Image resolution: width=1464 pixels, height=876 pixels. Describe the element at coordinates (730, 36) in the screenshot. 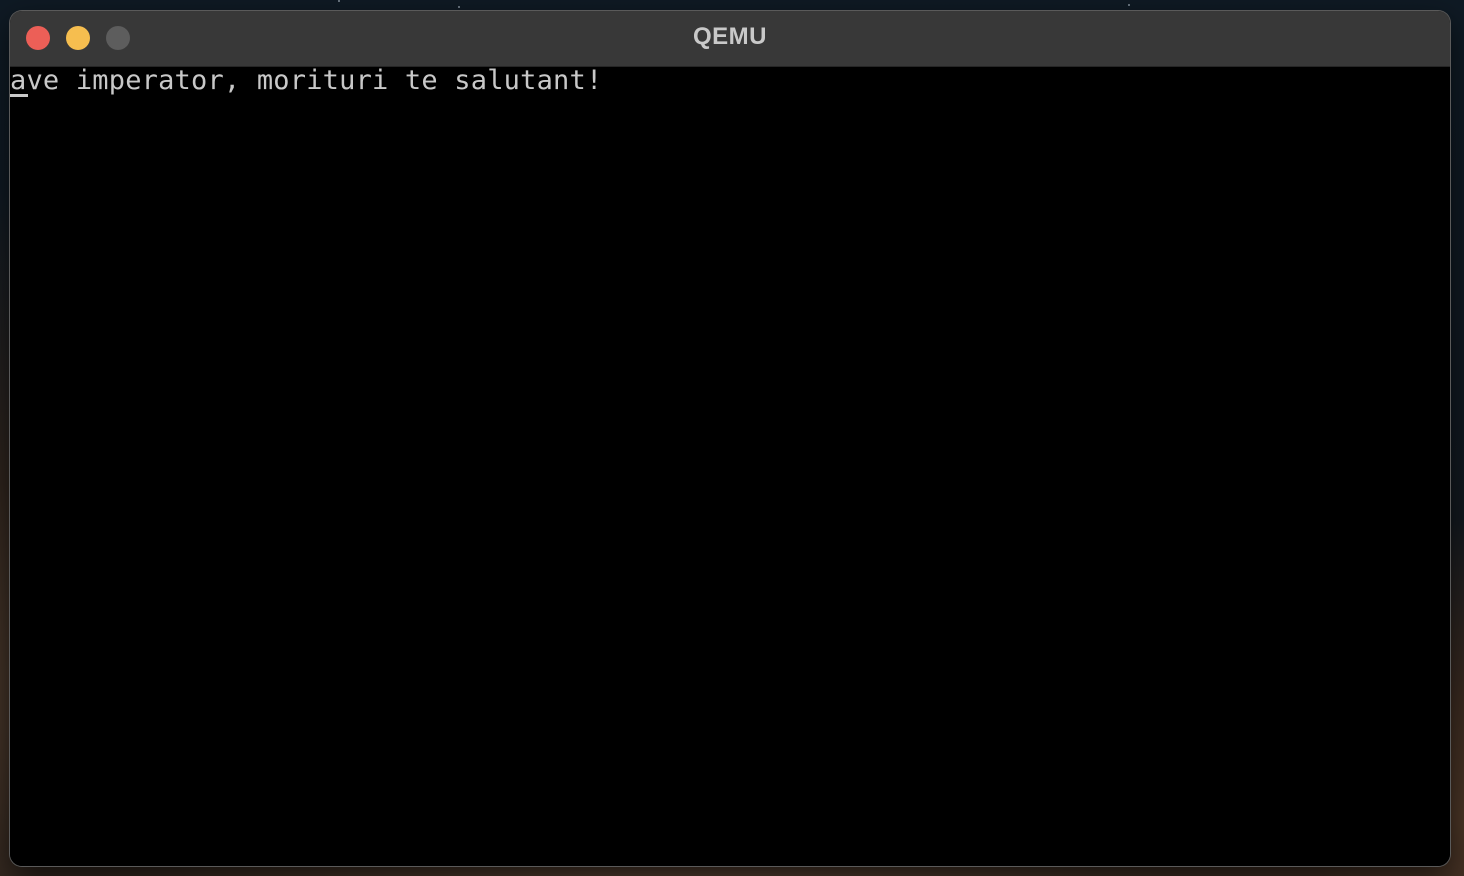

I see `window-title: QEMU` at that location.